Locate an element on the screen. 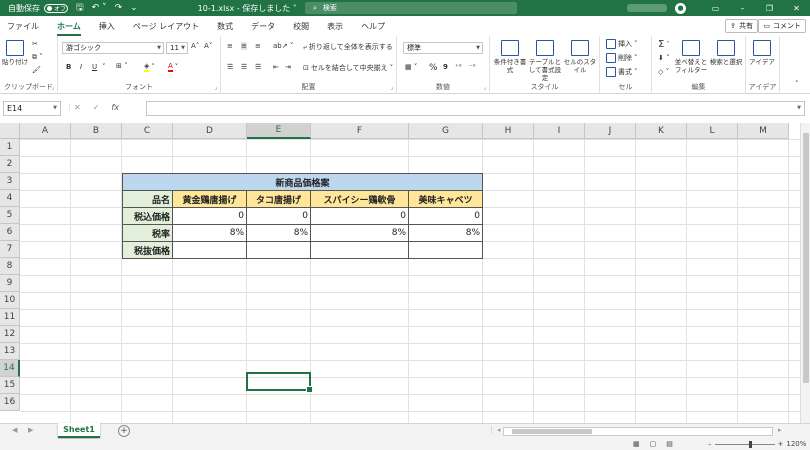 The height and width of the screenshot is (450, 810). row-header: 6 is located at coordinates (10, 232).